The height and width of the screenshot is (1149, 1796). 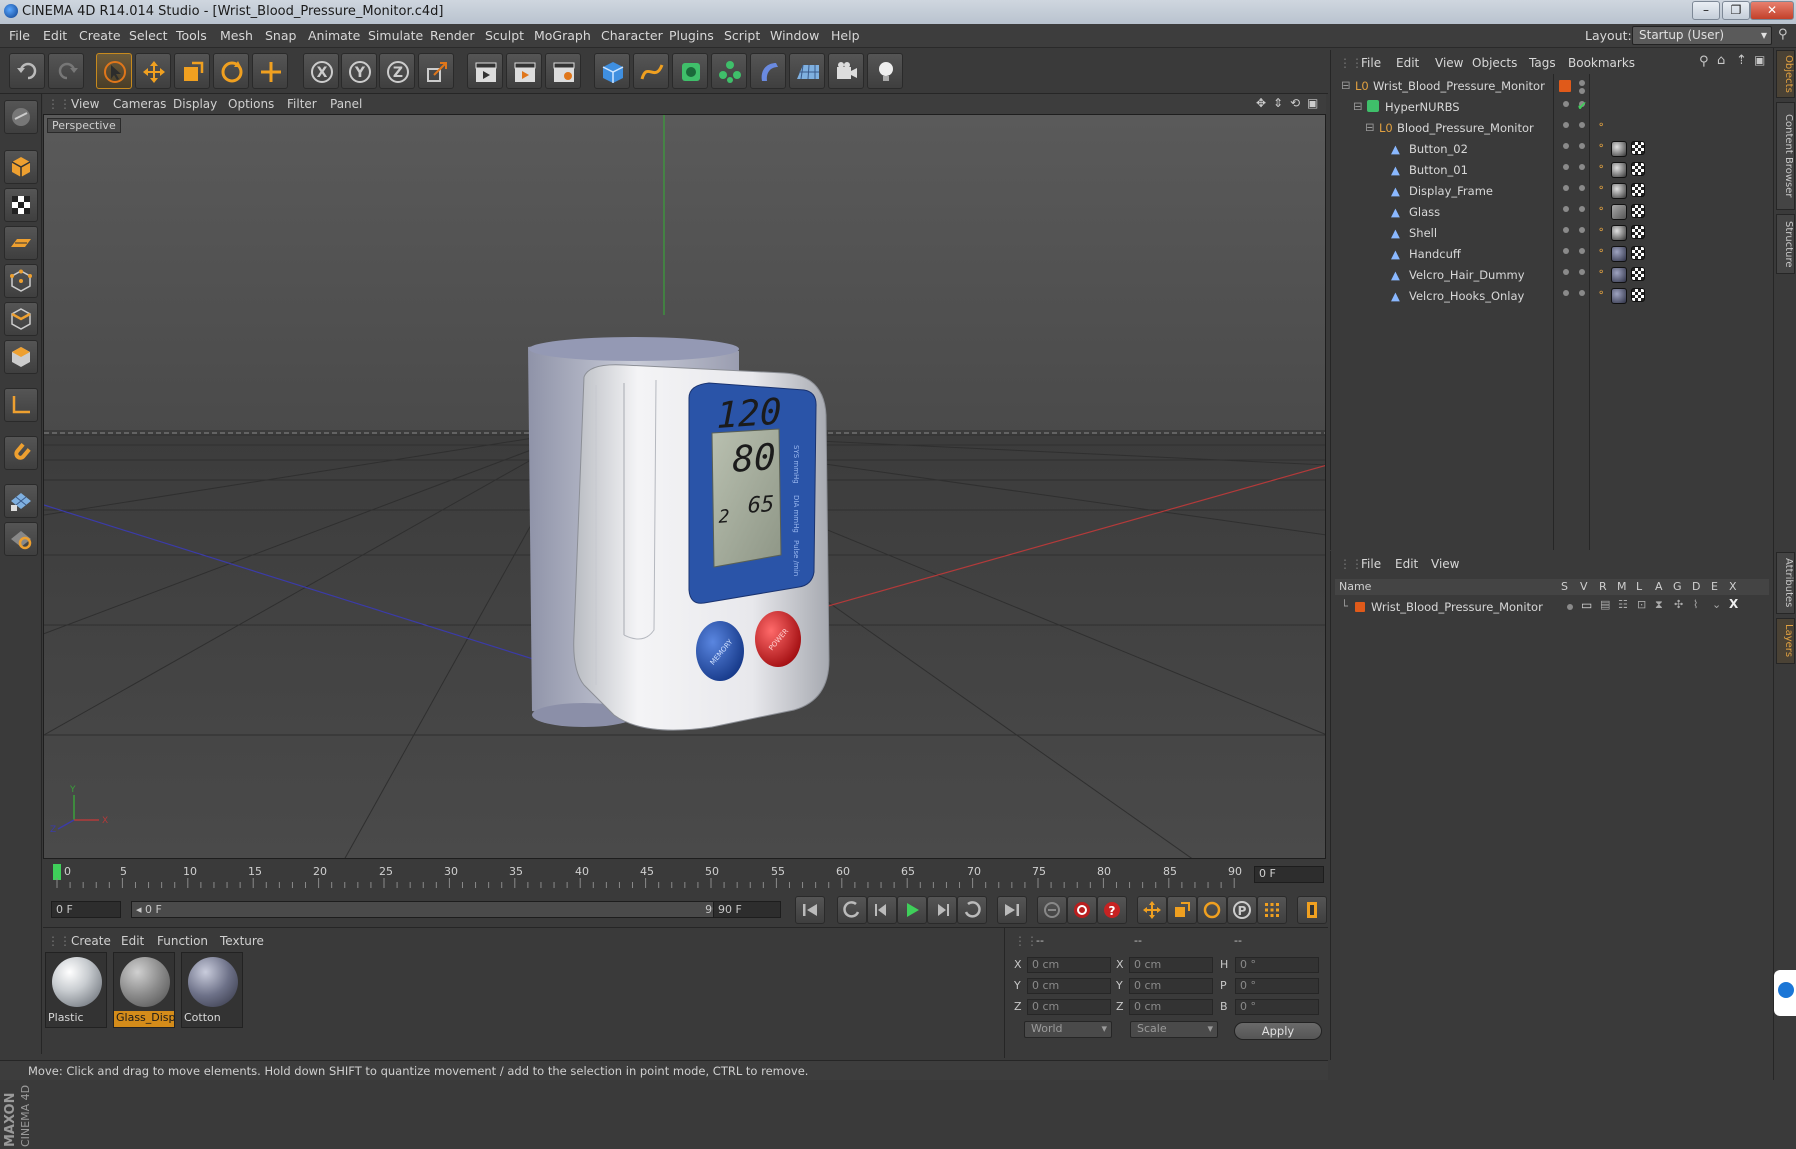 What do you see at coordinates (436, 71) in the screenshot?
I see `coordinate-system-button` at bounding box center [436, 71].